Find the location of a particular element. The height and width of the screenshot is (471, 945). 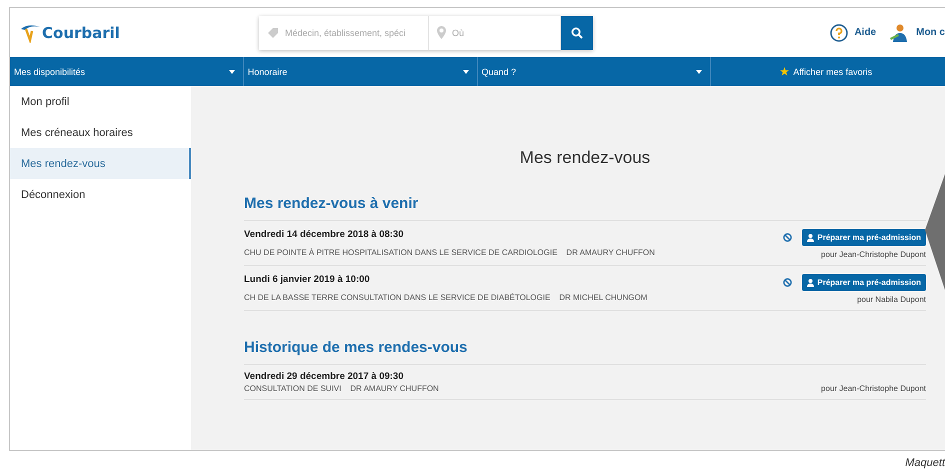

location-field: Où is located at coordinates (502, 33).